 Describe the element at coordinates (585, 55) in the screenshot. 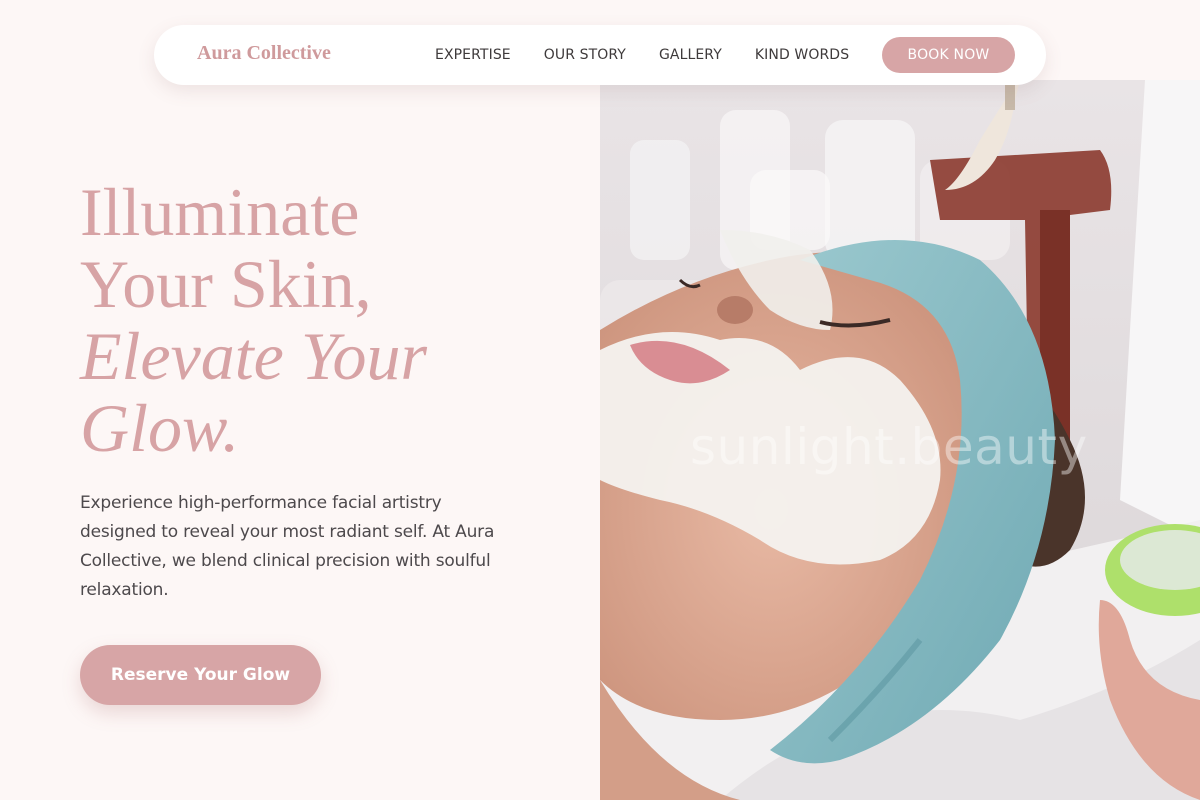

I see `nav-link-our-story: OUR STORY` at that location.